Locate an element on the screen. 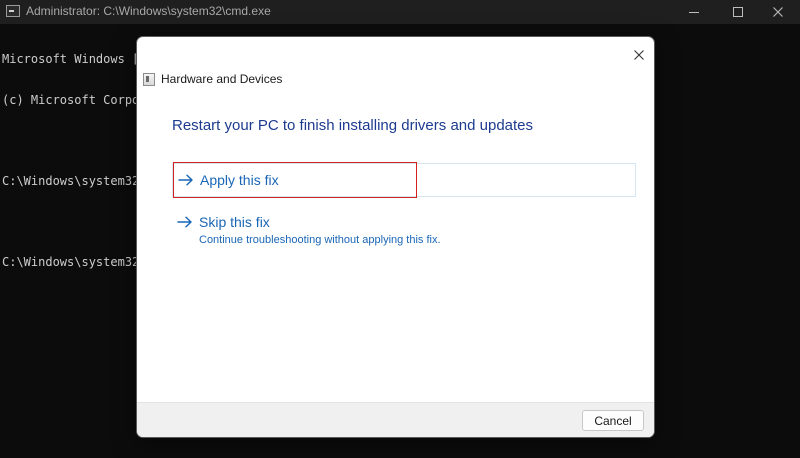 The height and width of the screenshot is (458, 800). dialog-app-title: Hardware and Devices is located at coordinates (222, 79).